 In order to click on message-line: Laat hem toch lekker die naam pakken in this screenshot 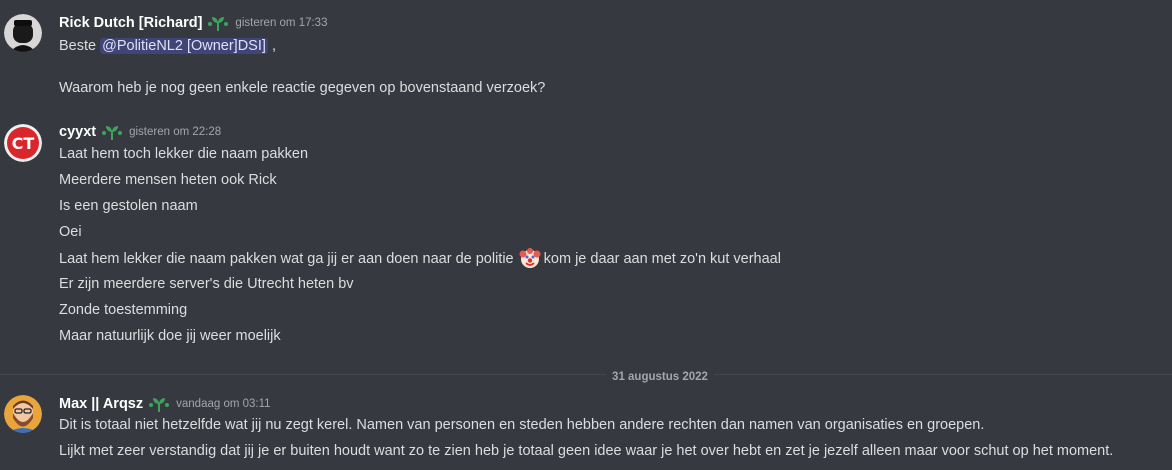, I will do `click(184, 154)`.